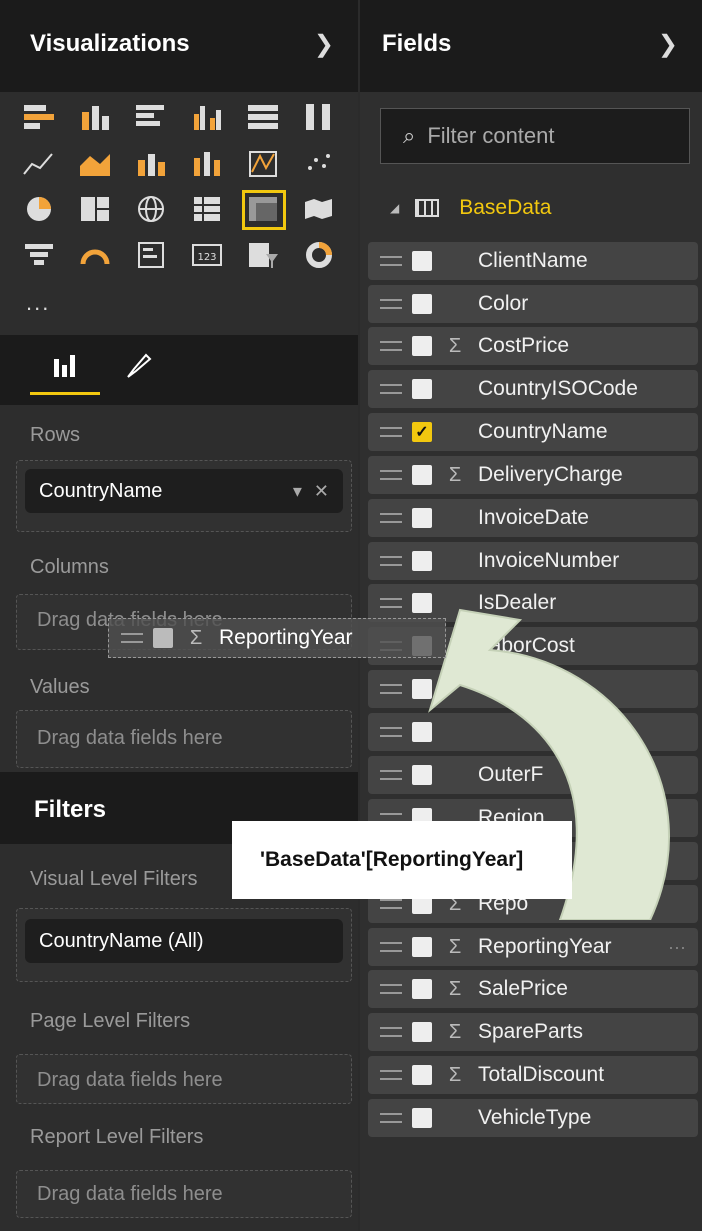  I want to click on table-basedata: ◢ BaseData, so click(470, 208).